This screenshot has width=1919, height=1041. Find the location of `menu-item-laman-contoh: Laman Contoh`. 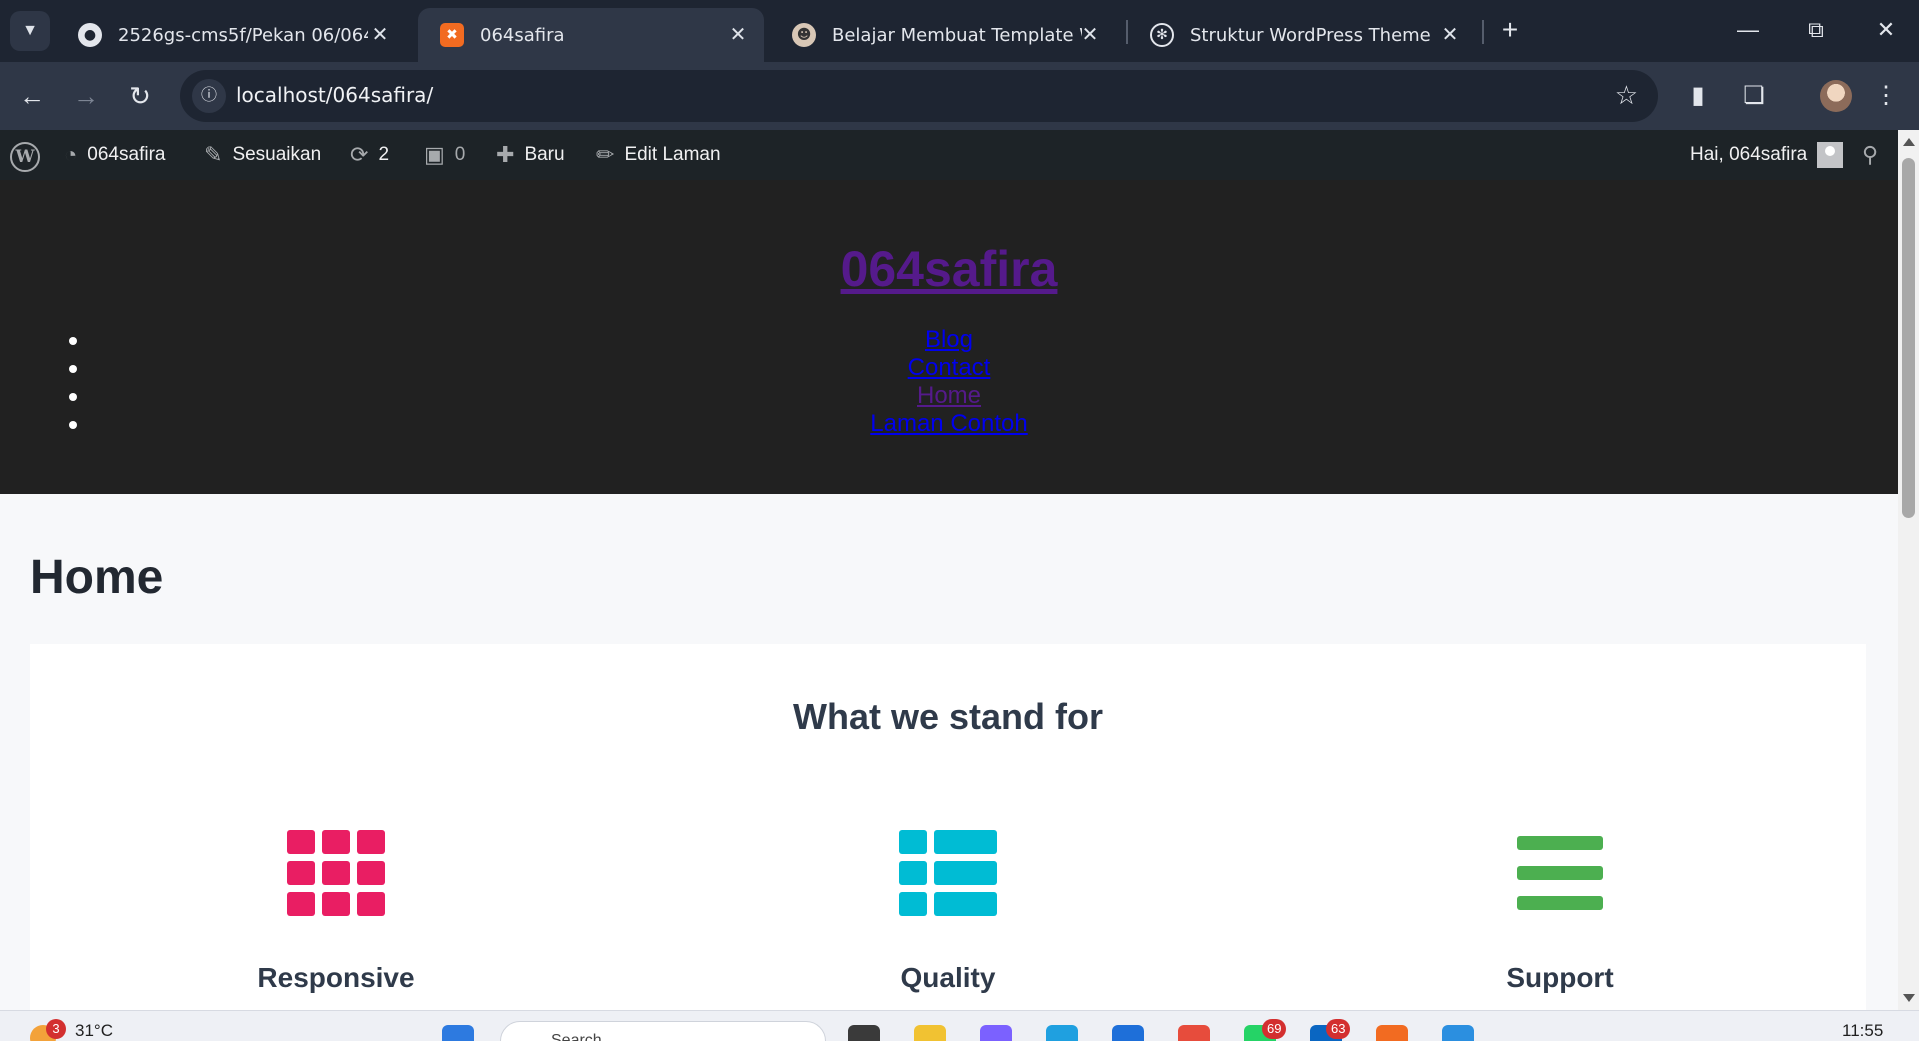

menu-item-laman-contoh: Laman Contoh is located at coordinates (949, 424).